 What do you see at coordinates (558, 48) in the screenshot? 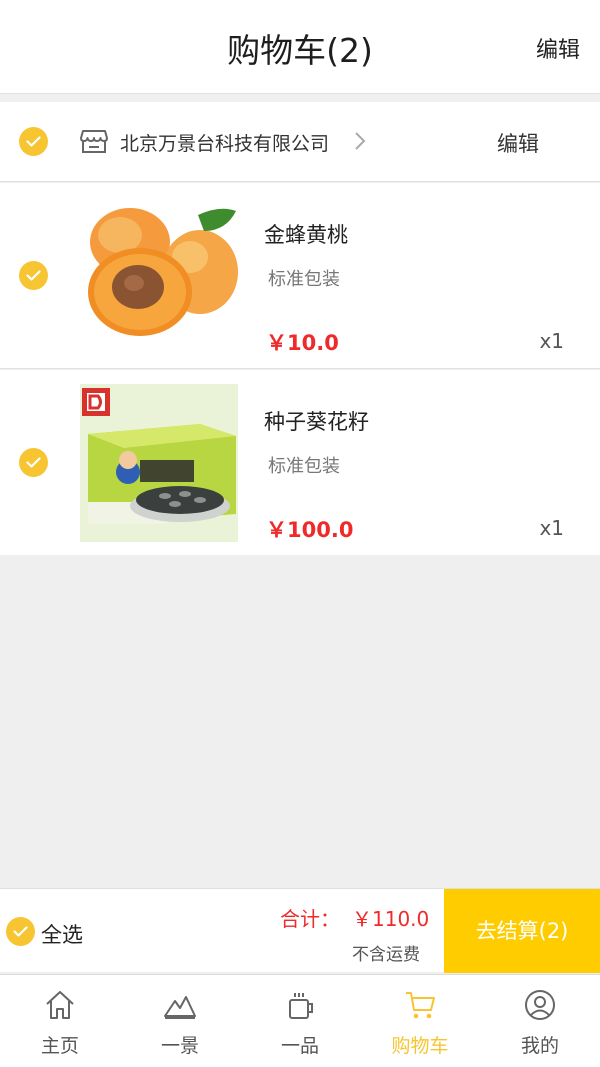
I see `edit-button: 编辑` at bounding box center [558, 48].